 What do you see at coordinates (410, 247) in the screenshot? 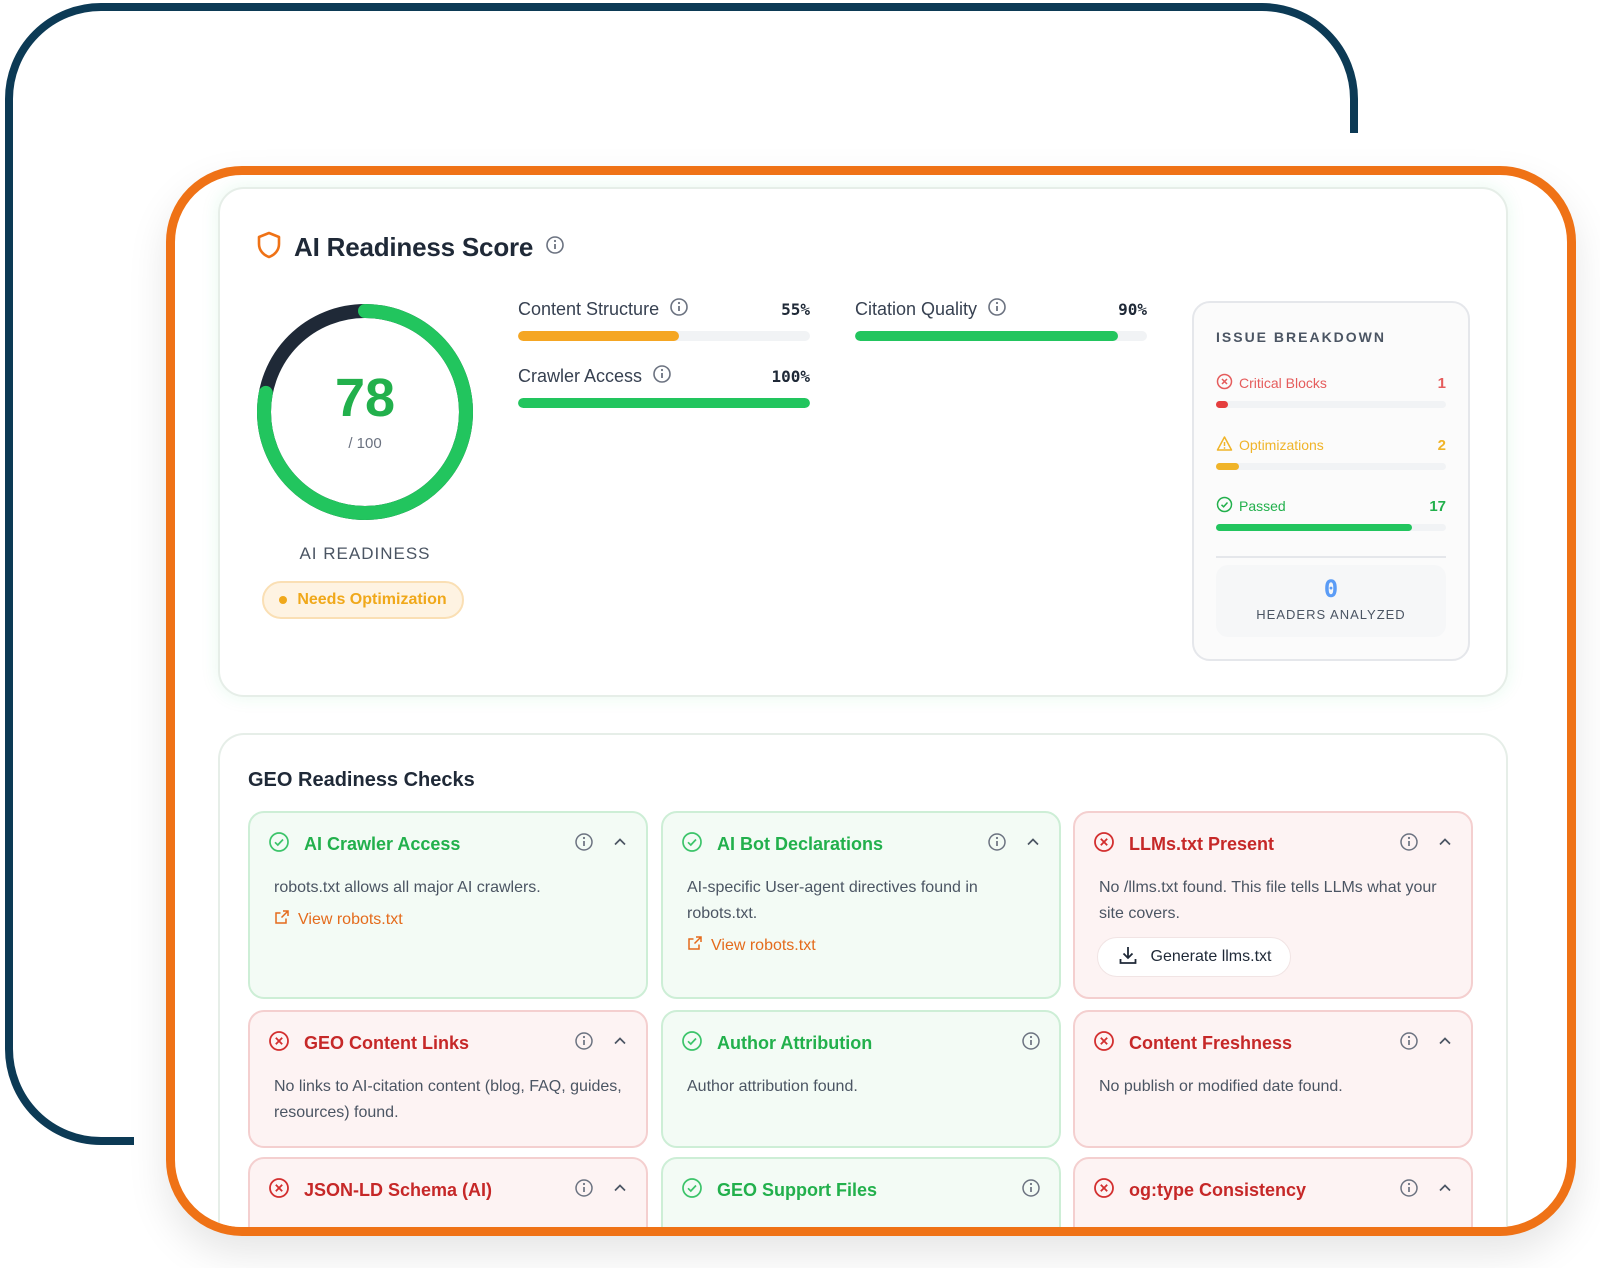
I see `panel-header: AI Readiness Score` at bounding box center [410, 247].